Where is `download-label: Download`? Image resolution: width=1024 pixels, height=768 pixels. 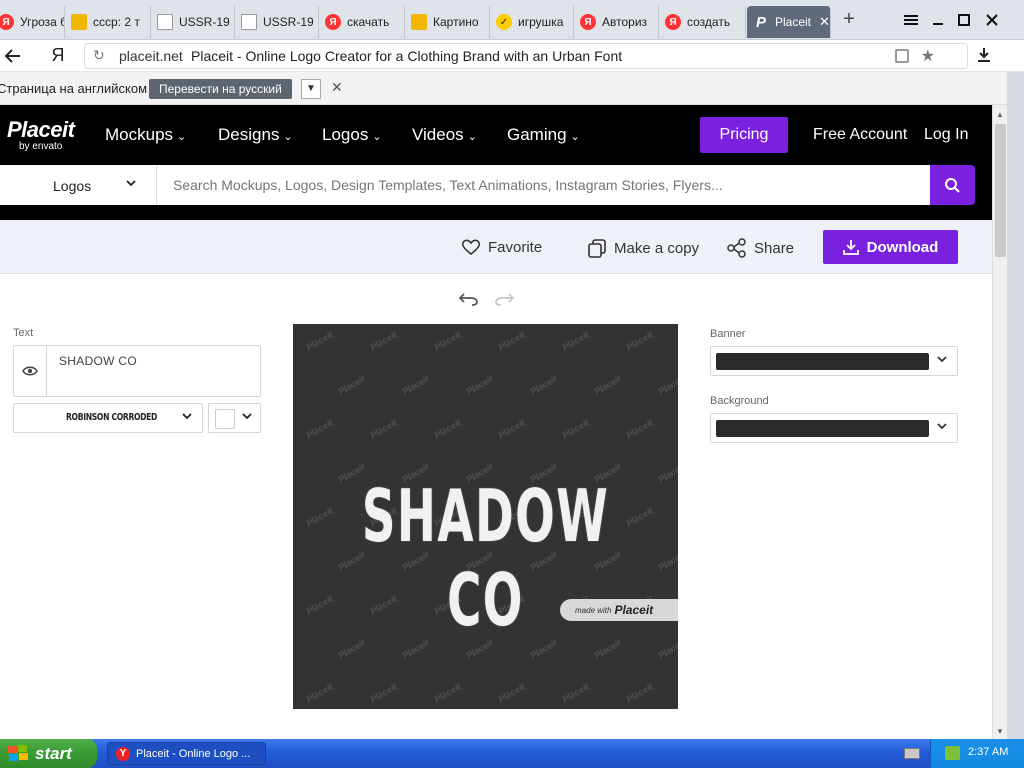 download-label: Download is located at coordinates (902, 247).